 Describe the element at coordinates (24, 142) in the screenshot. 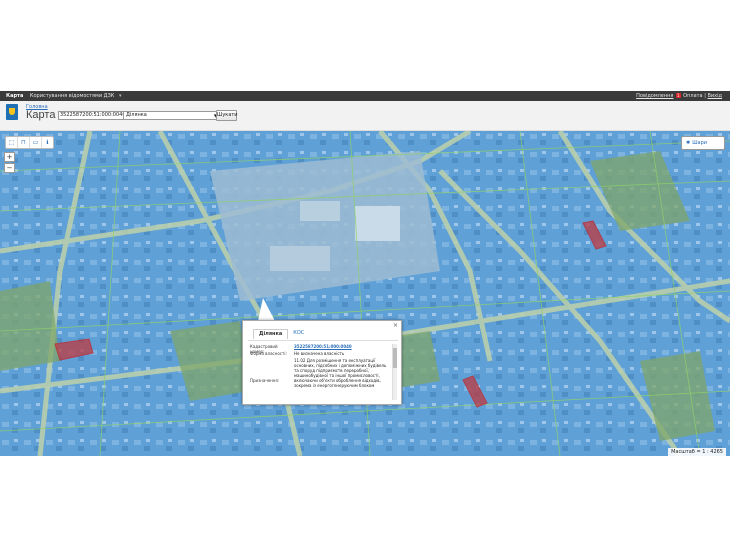

I see `measure-tool-icon: ⊓` at that location.